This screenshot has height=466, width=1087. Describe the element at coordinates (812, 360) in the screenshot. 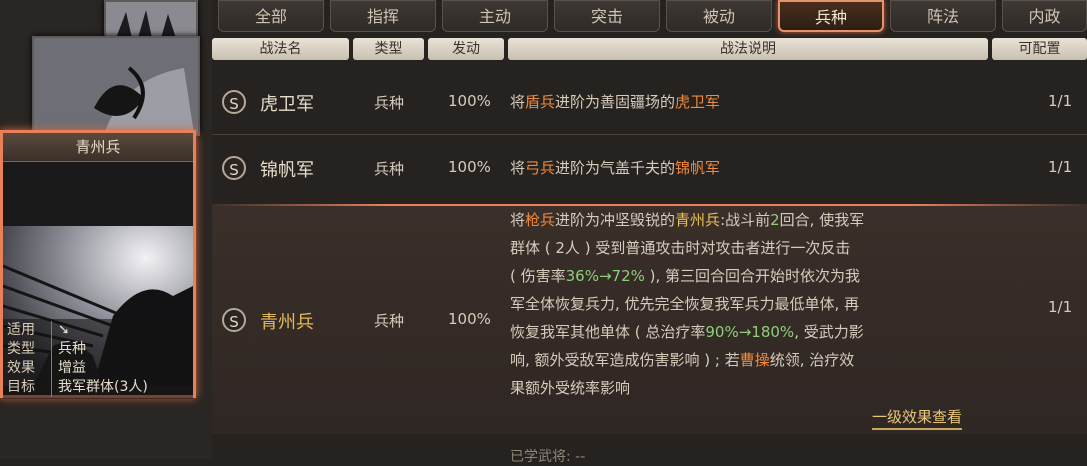

I see `desc-text: 统领, 治疗效` at that location.